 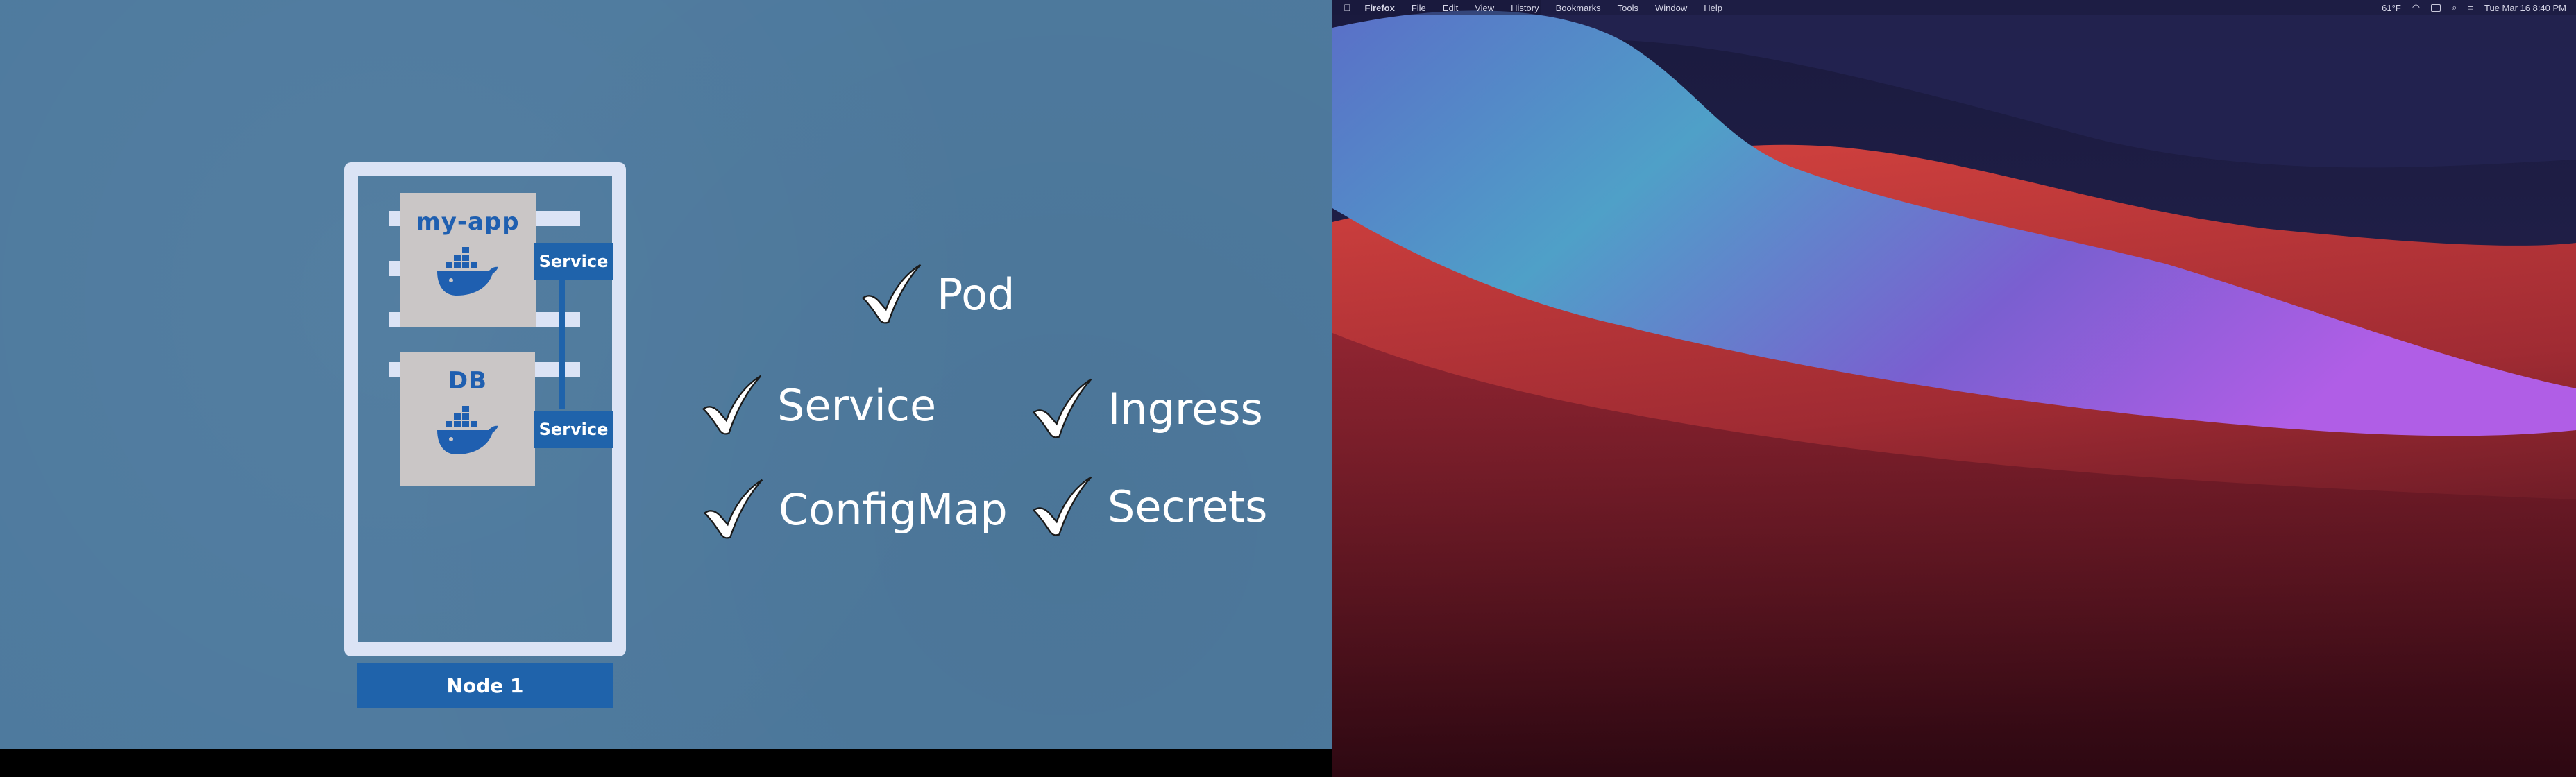 I want to click on menu-edit: Edit, so click(x=1451, y=8).